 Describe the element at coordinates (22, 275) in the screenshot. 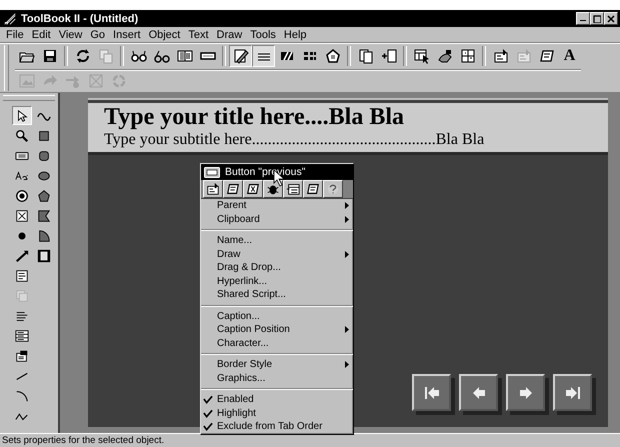

I see `text-field-icon` at that location.